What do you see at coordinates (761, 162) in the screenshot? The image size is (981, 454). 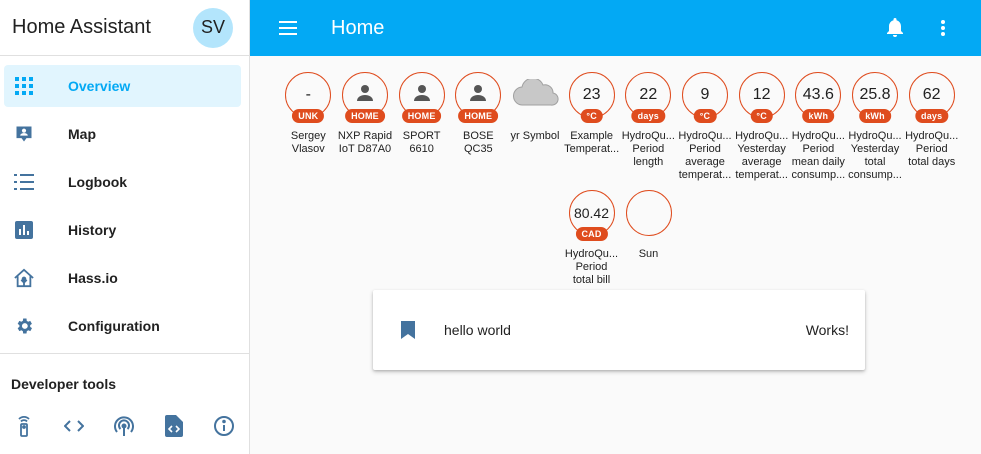 I see `badge-label-line: average` at bounding box center [761, 162].